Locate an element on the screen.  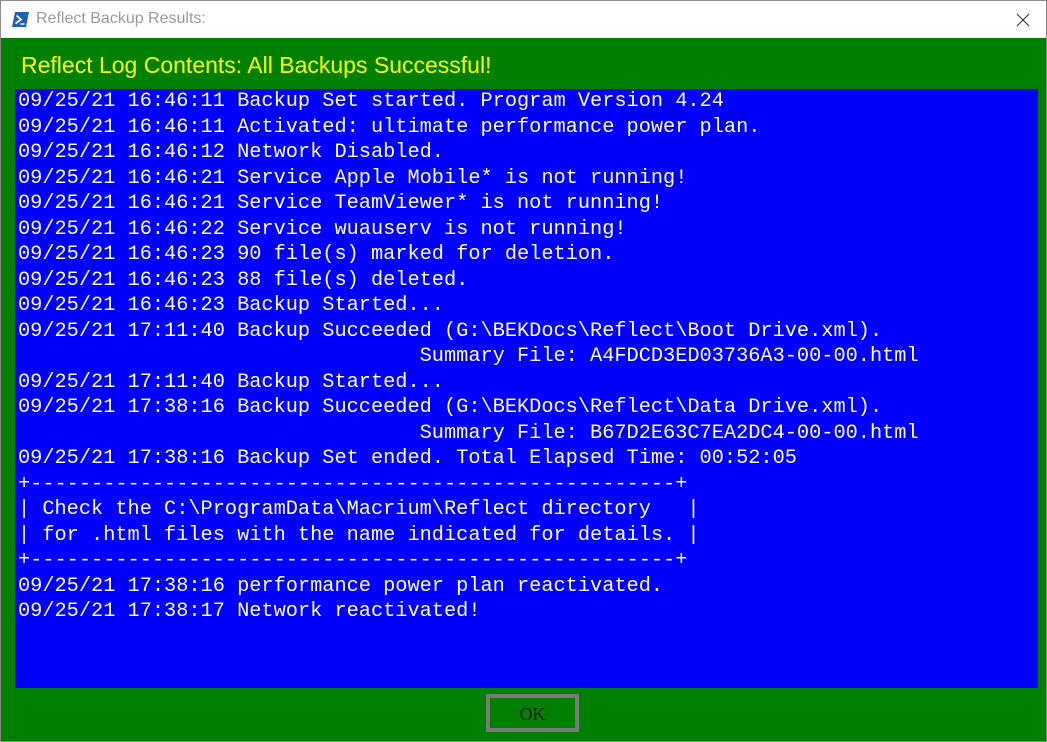
log-line: 09/25/21 16:46:23 88 file(s) deleted. is located at coordinates (243, 280).